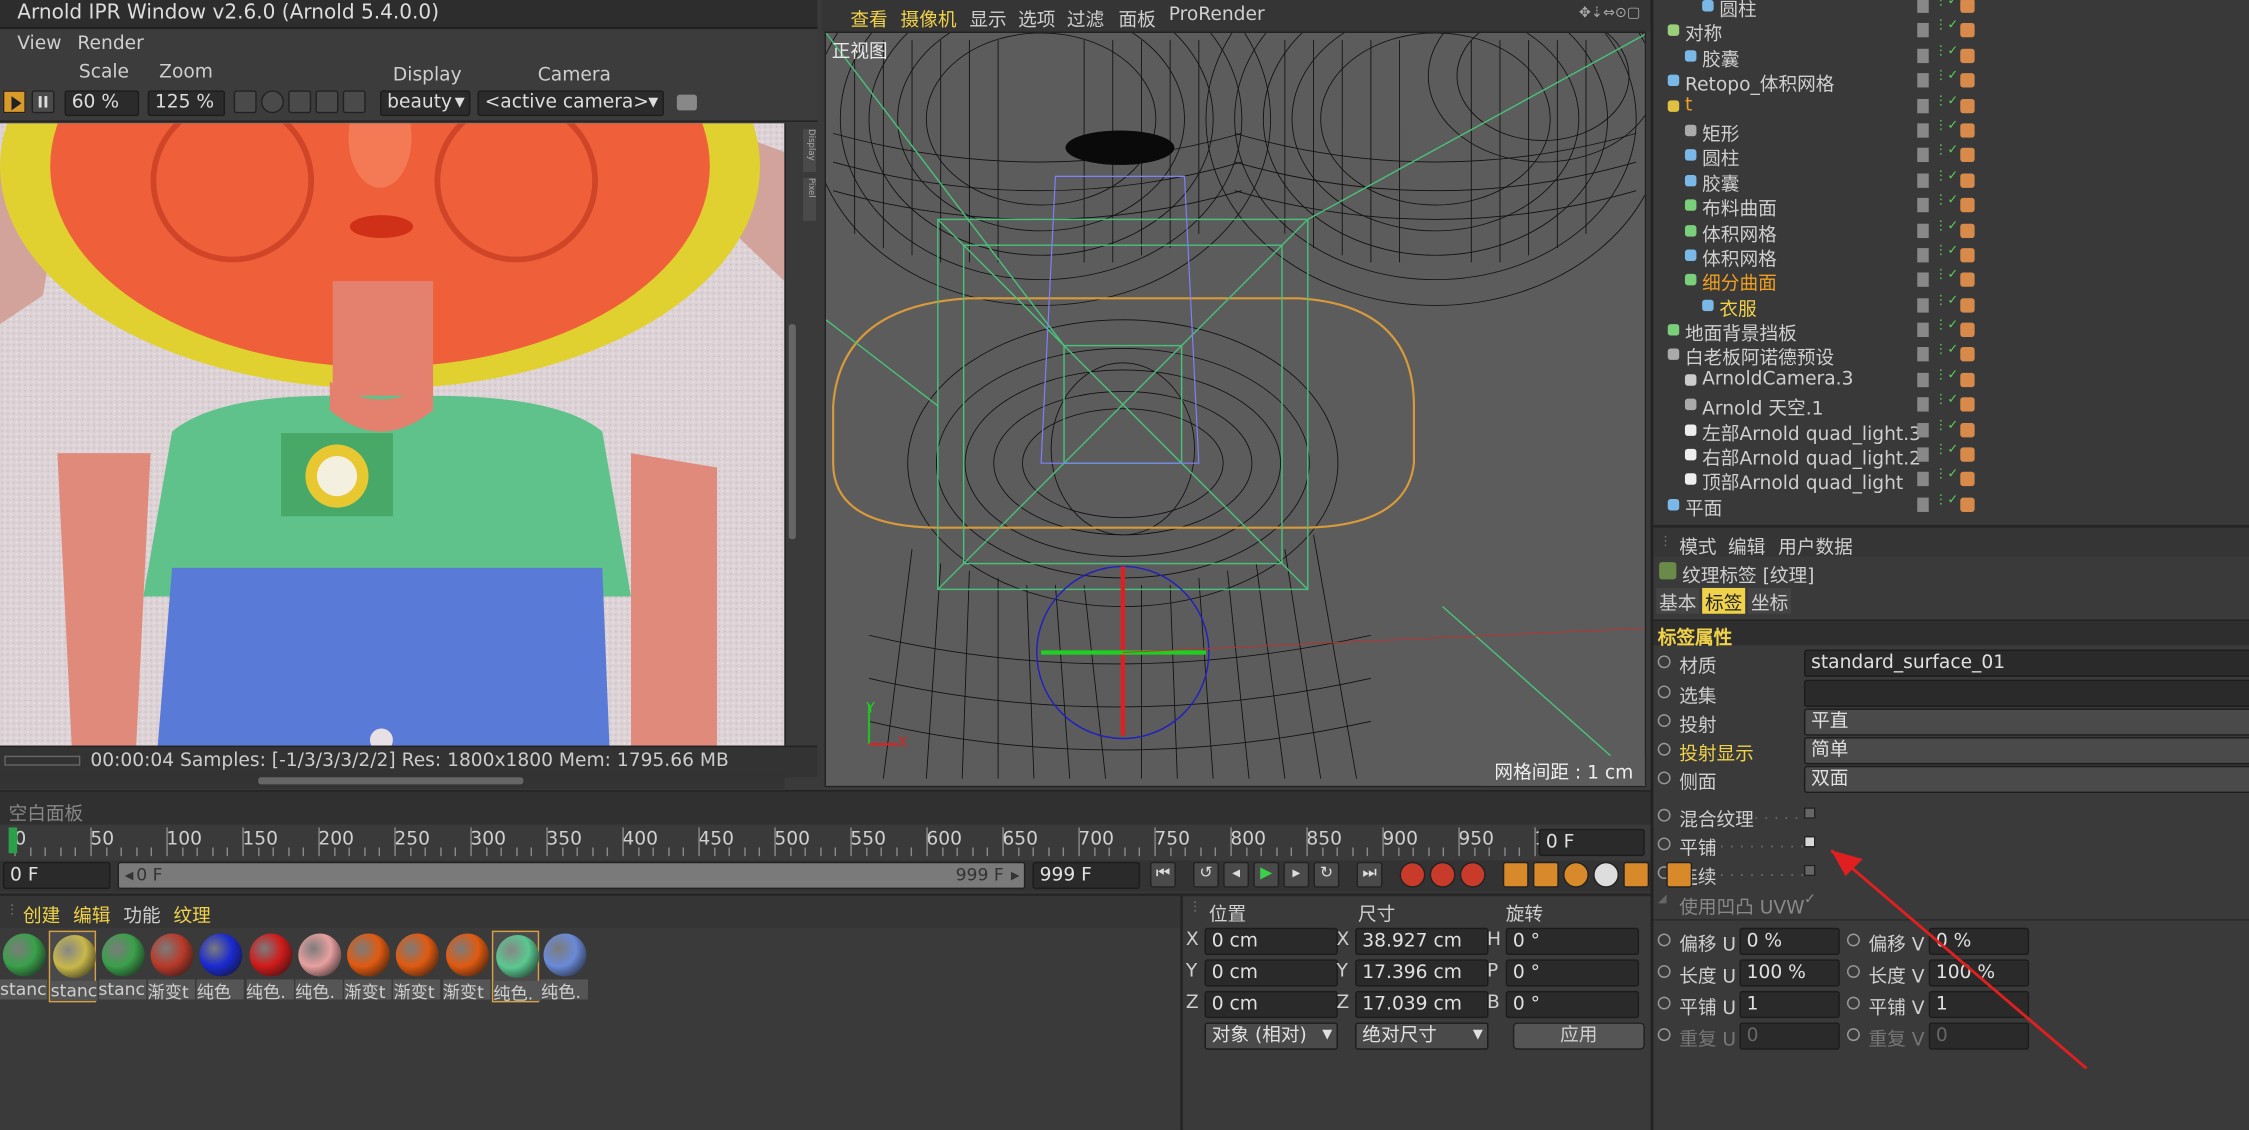 The image size is (2249, 1130). Describe the element at coordinates (792, 432) in the screenshot. I see `ipr-vscroll` at that location.